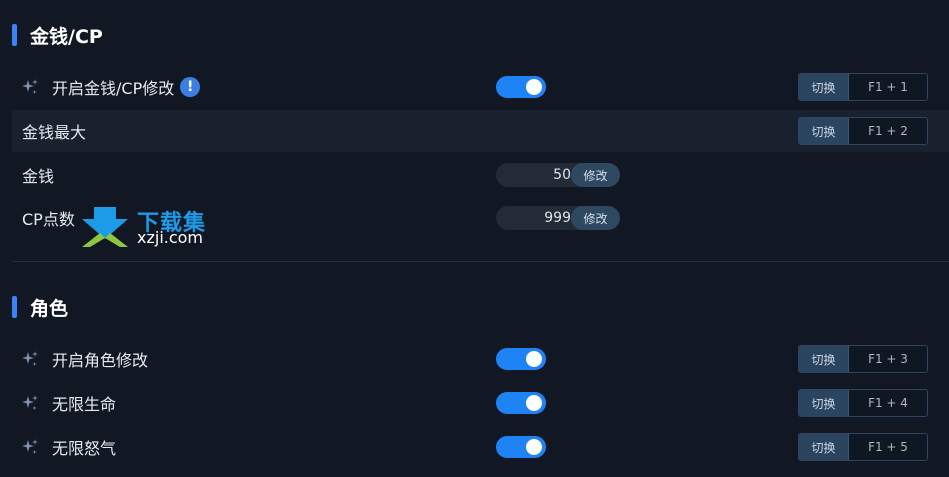 Image resolution: width=949 pixels, height=477 pixels. Describe the element at coordinates (480, 87) in the screenshot. I see `option-row-enable-money: 开启金钱/CP修改 ! 切换 F1 + 1` at that location.